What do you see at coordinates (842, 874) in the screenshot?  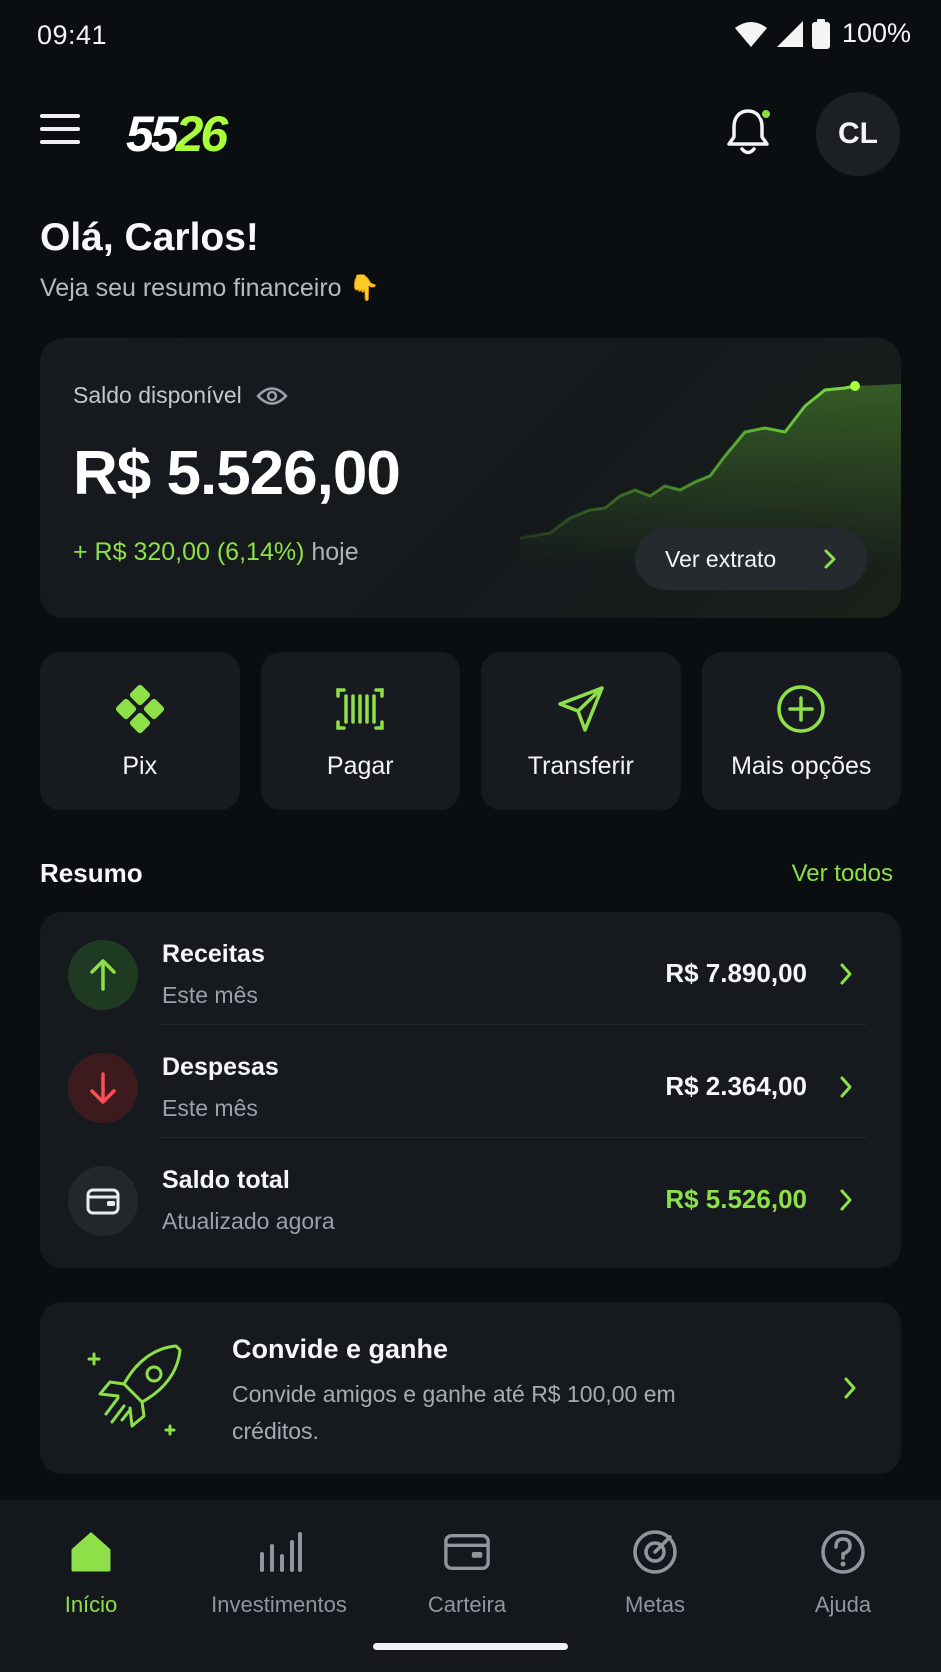 I see `see-all-link: Ver todos` at bounding box center [842, 874].